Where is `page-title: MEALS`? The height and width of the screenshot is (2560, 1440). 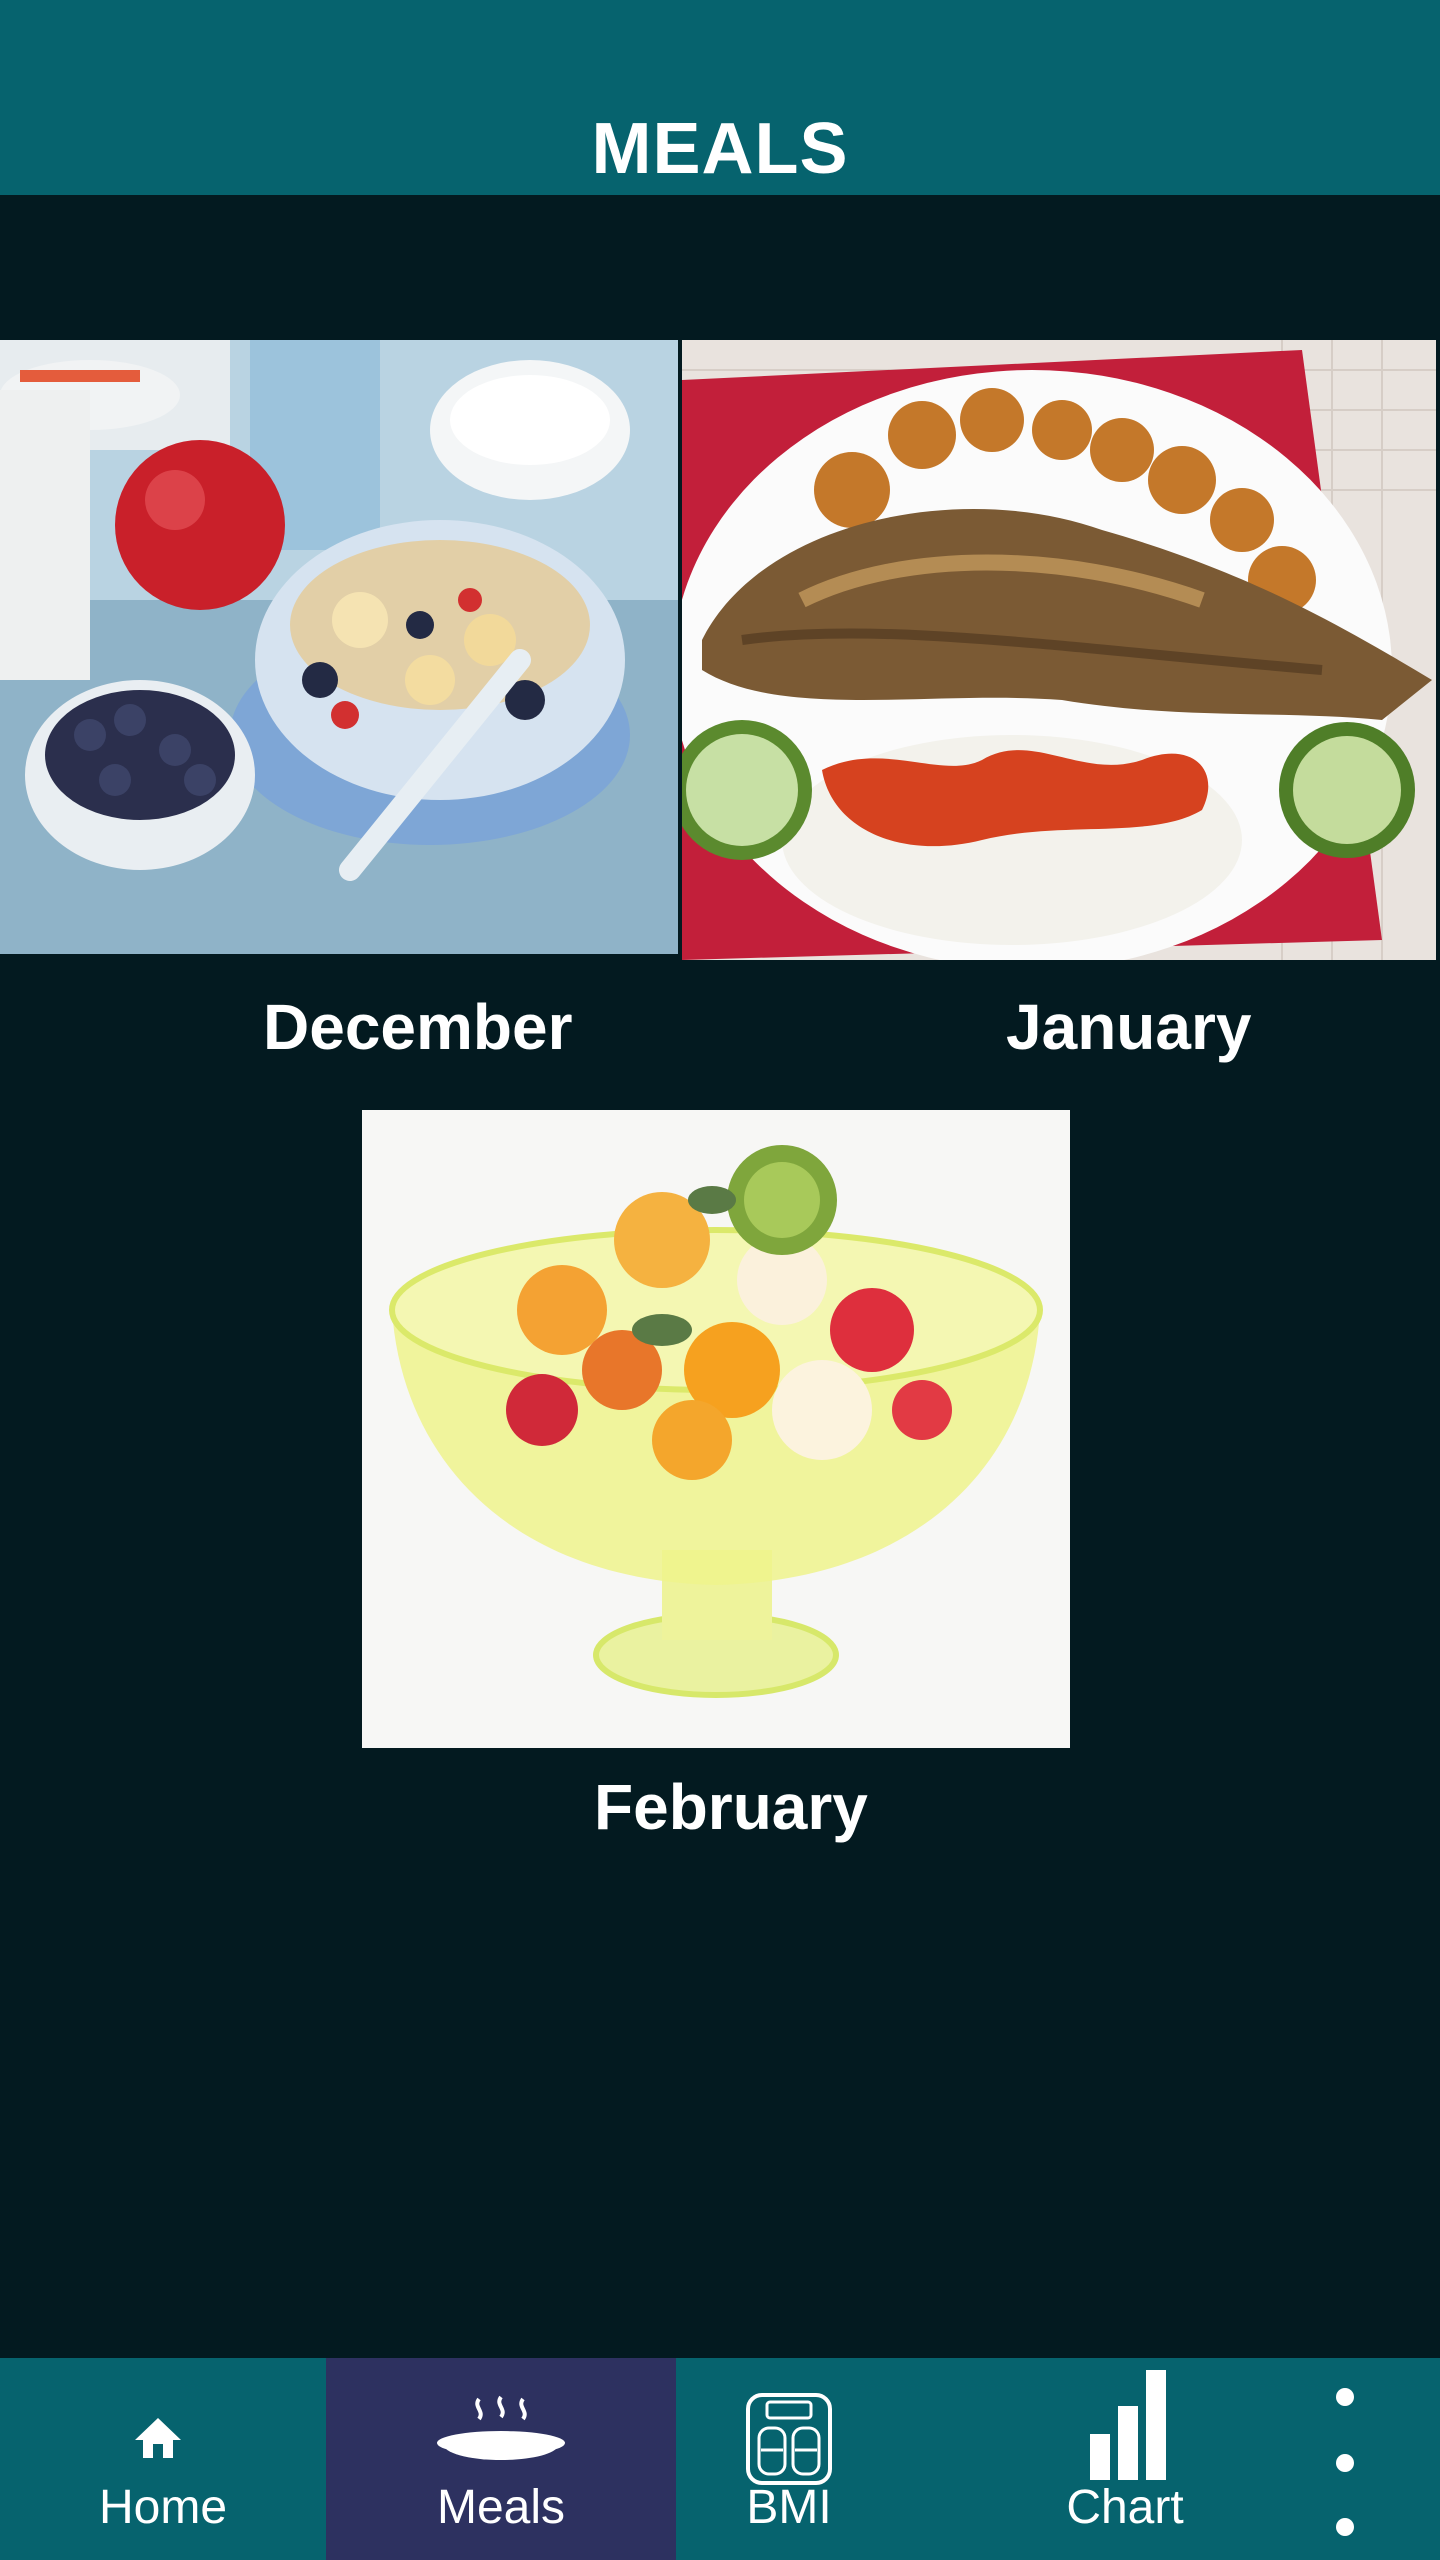 page-title: MEALS is located at coordinates (720, 149).